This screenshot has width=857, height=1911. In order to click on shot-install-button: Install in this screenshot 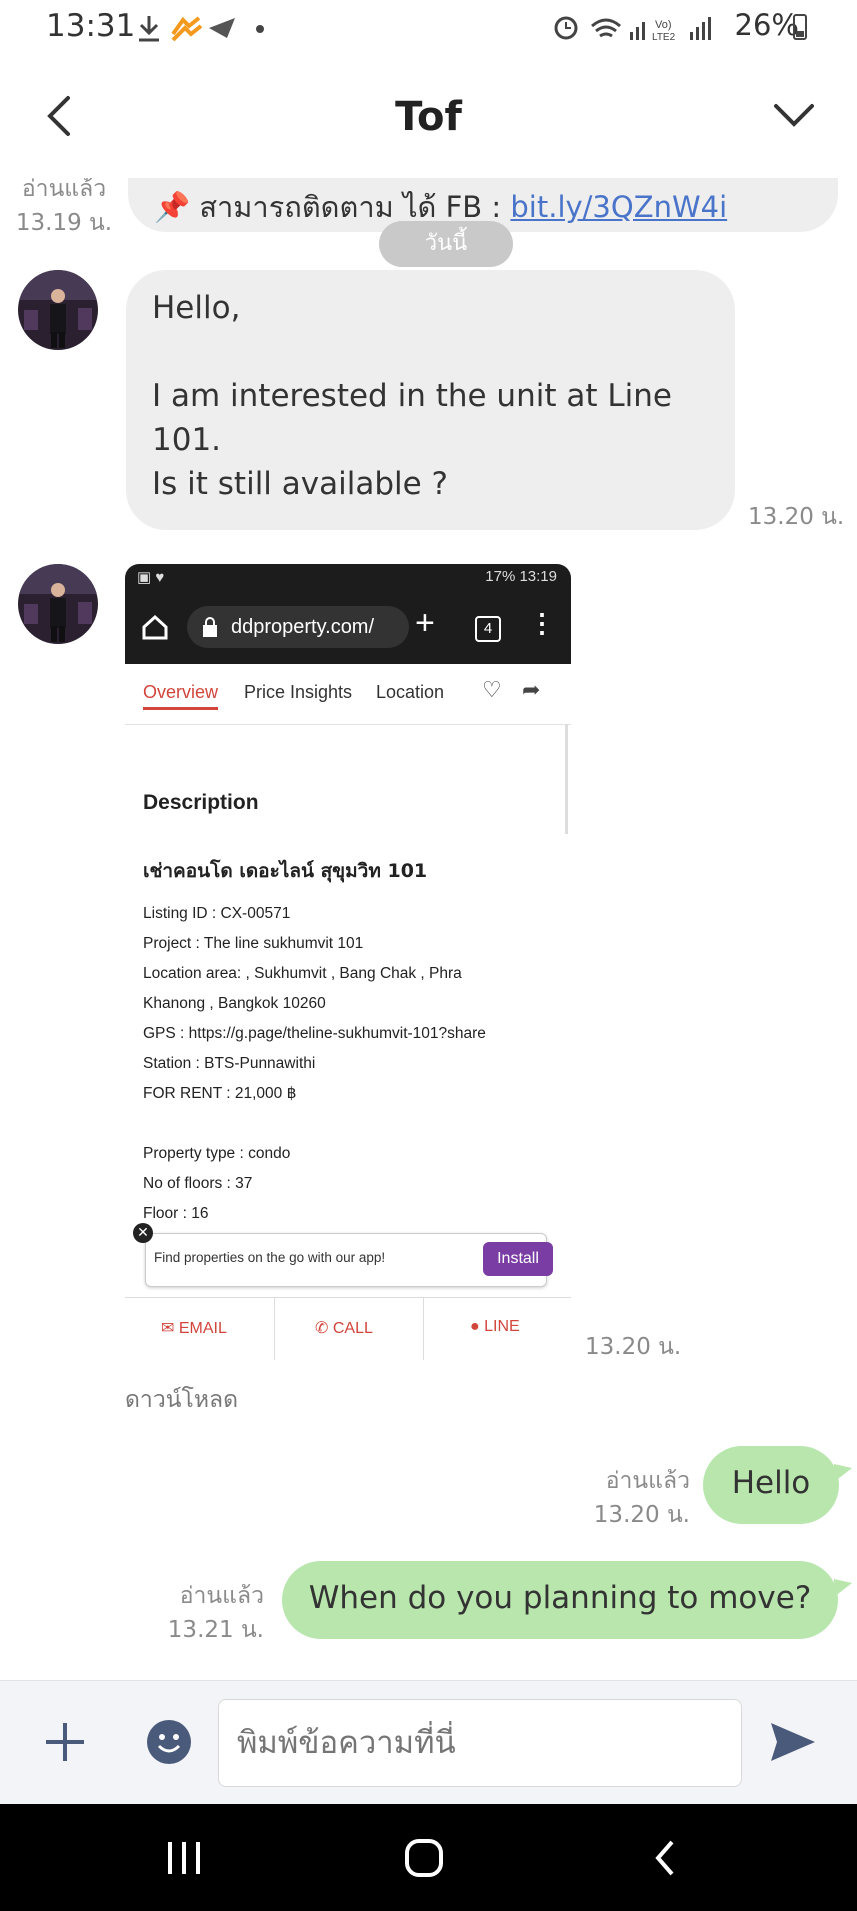, I will do `click(518, 1259)`.